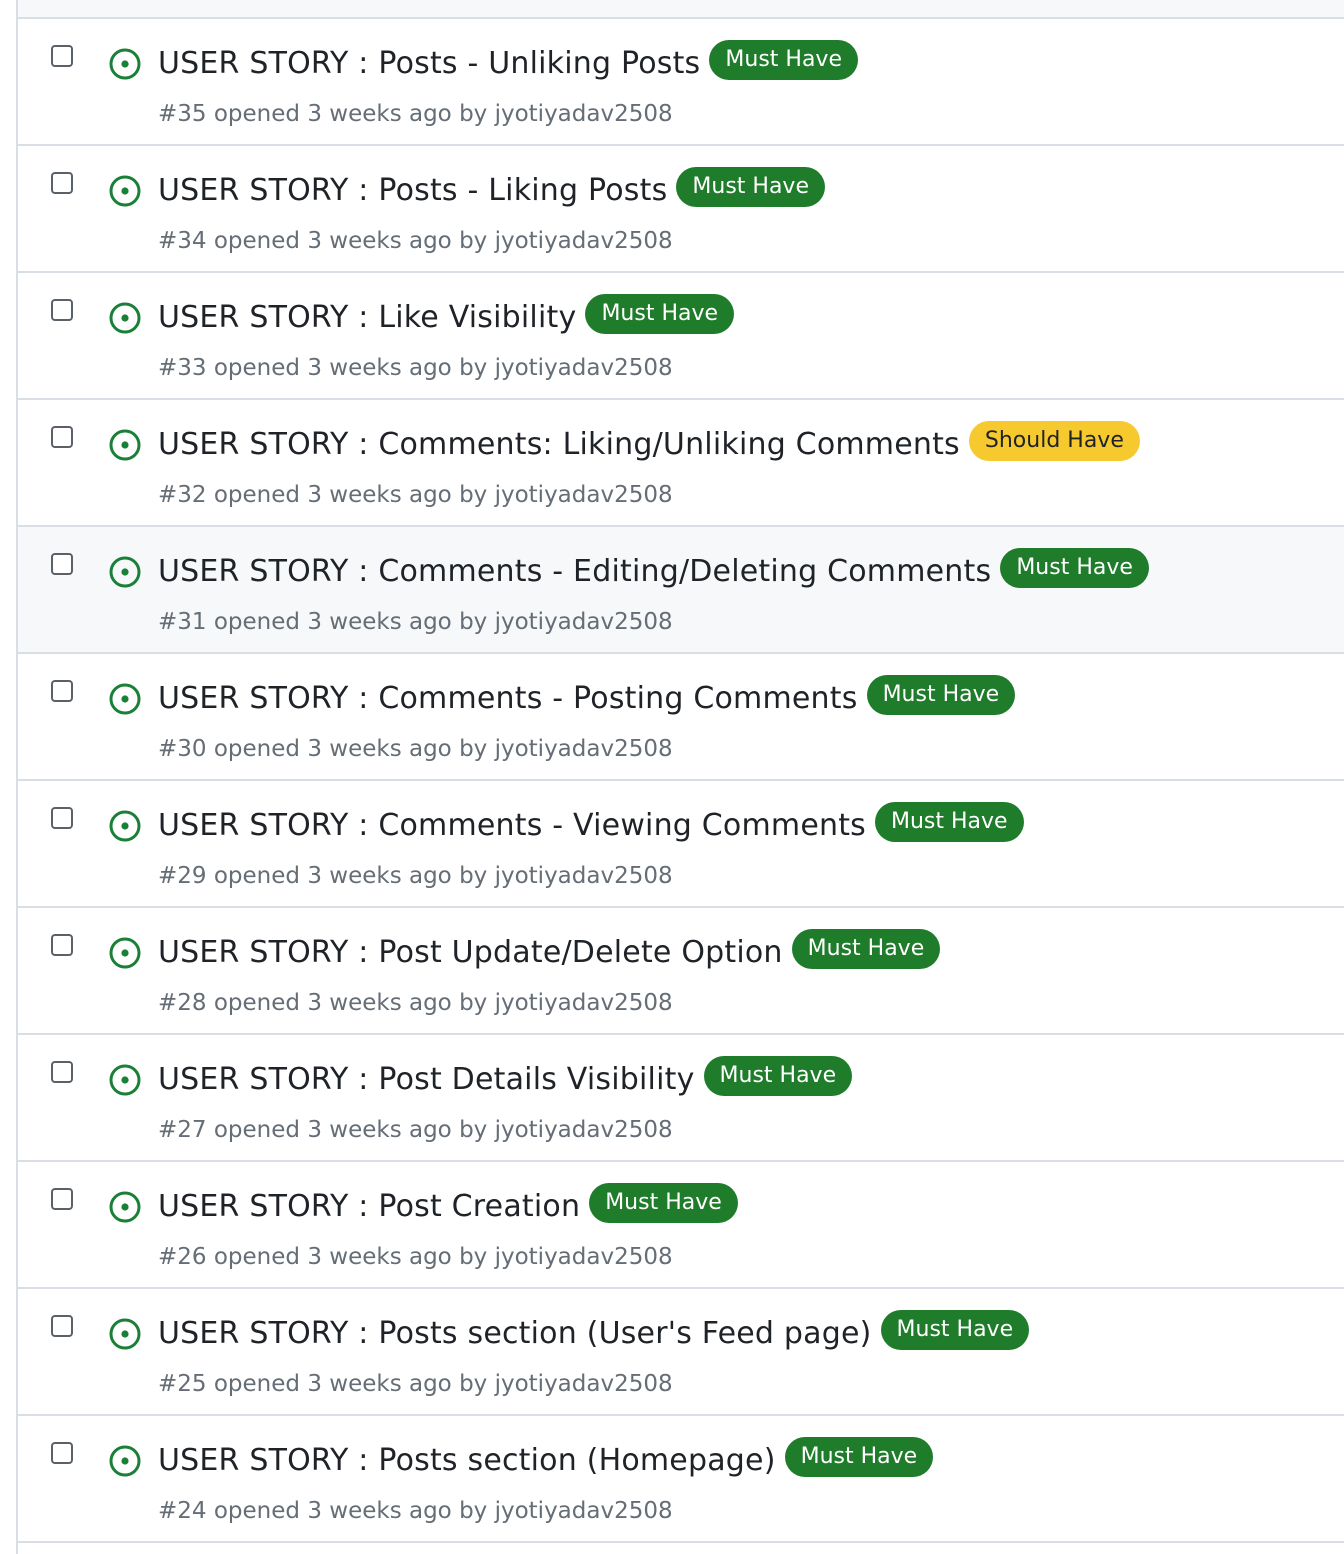 The image size is (1344, 1554). I want to click on issue-title-line: USER STORY : Like Visibility Must Have, so click(446, 316).